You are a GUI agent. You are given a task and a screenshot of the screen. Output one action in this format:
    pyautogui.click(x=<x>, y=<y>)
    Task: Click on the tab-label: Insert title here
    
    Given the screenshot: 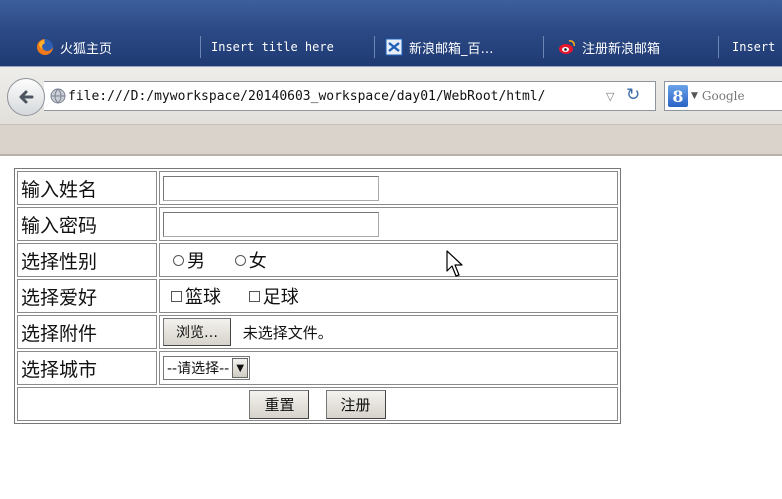 What is the action you would take?
    pyautogui.click(x=272, y=47)
    